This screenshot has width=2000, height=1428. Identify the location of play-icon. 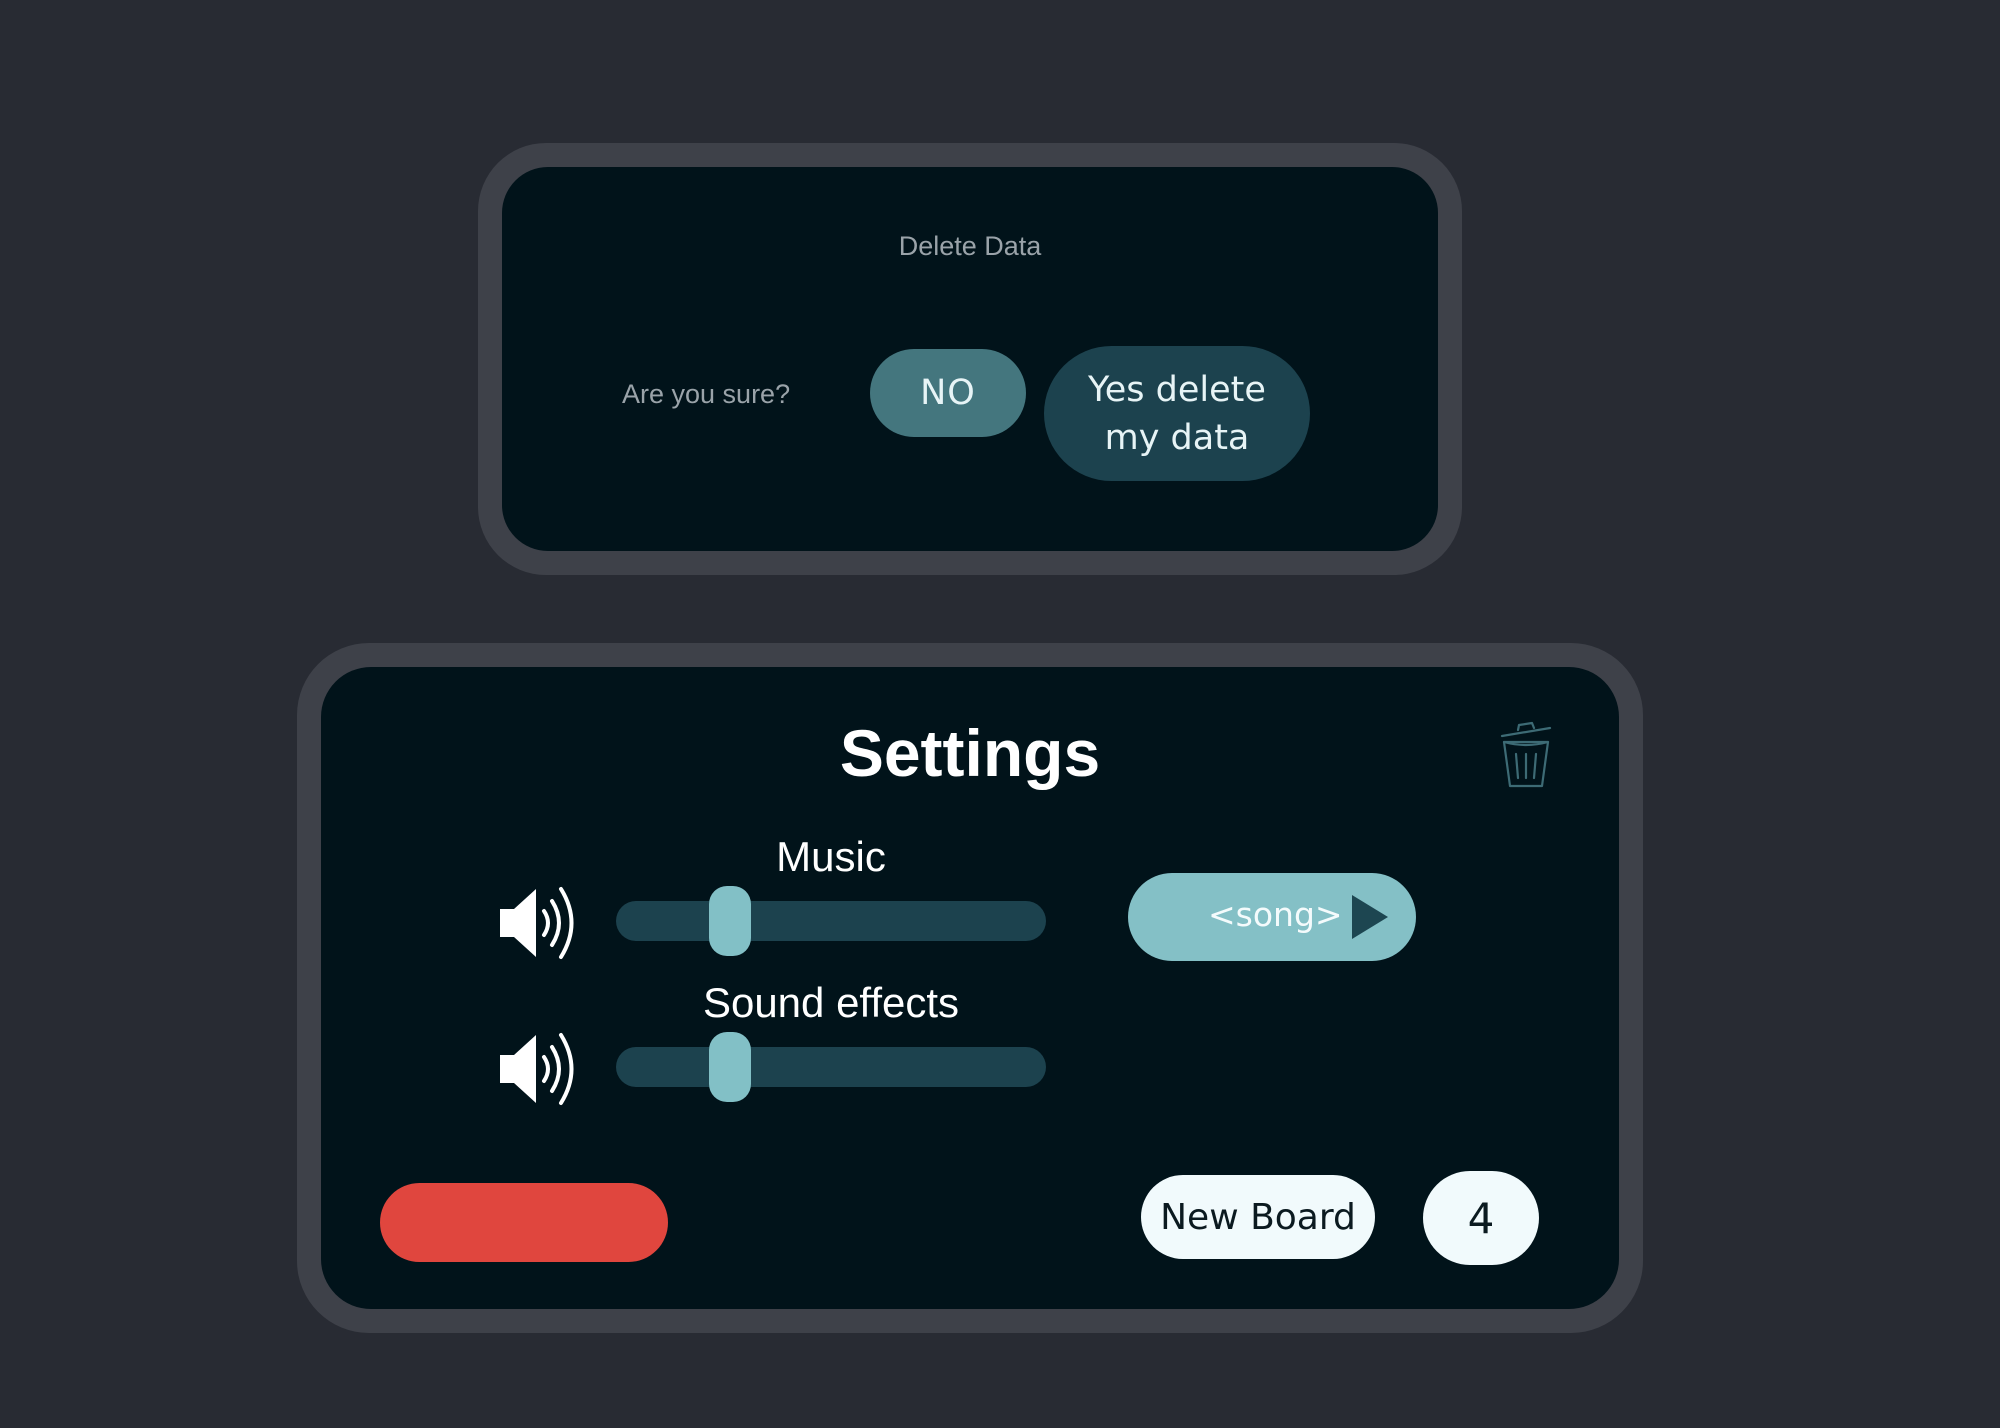
(1370, 917).